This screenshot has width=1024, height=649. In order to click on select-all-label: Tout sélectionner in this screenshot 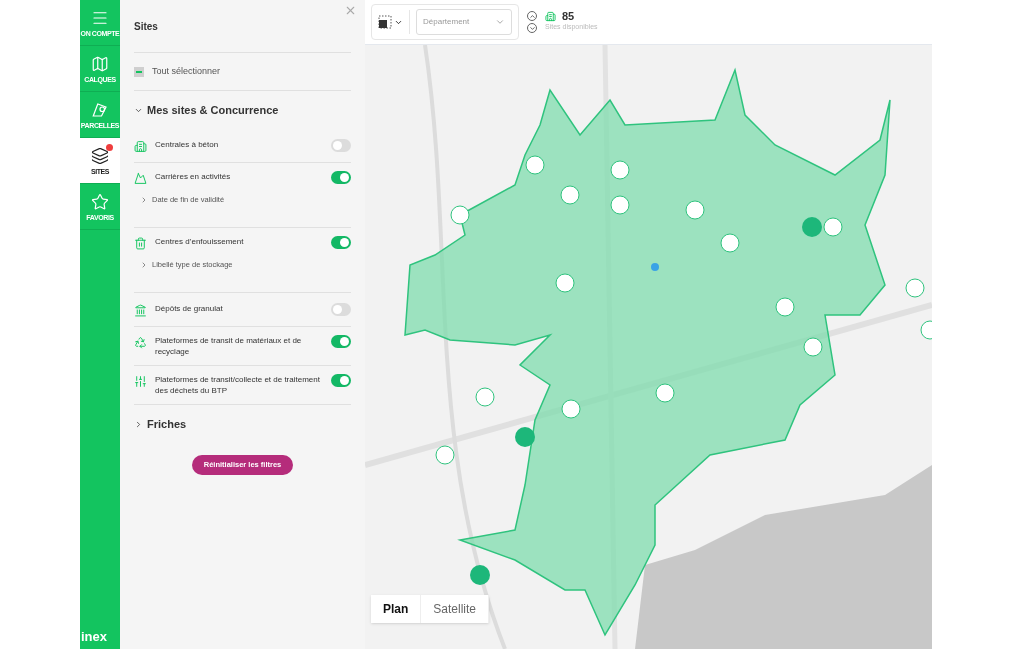, I will do `click(186, 71)`.